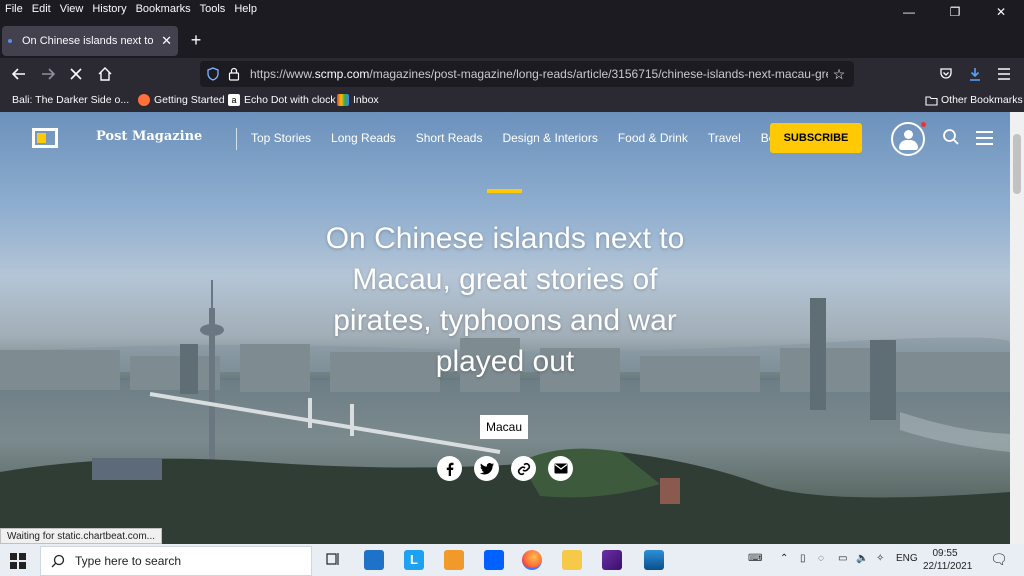  Describe the element at coordinates (358, 100) in the screenshot. I see `bookmark-inbox: Inbox` at that location.